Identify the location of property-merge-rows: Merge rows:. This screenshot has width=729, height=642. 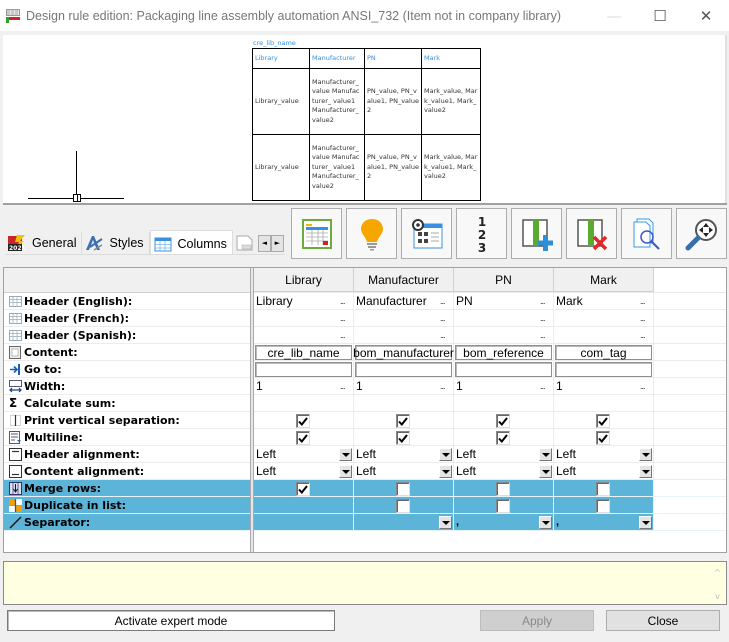
(127, 488).